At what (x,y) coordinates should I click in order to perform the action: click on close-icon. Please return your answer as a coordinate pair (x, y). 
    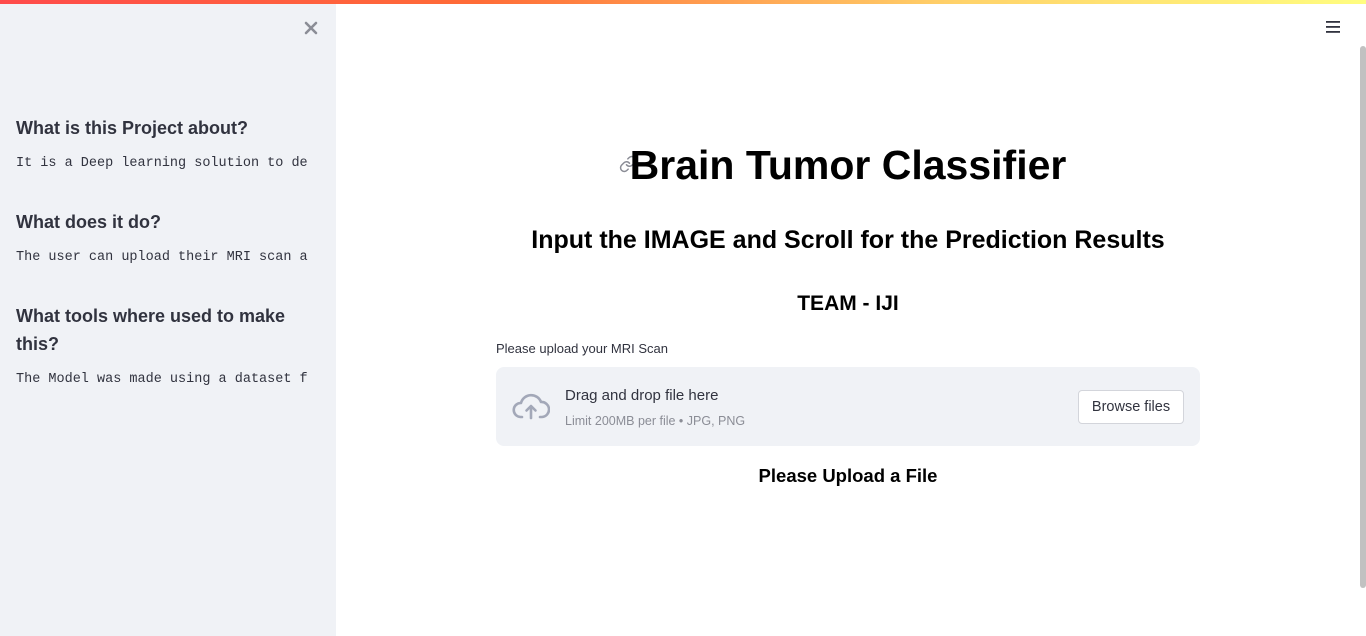
    Looking at the image, I should click on (311, 28).